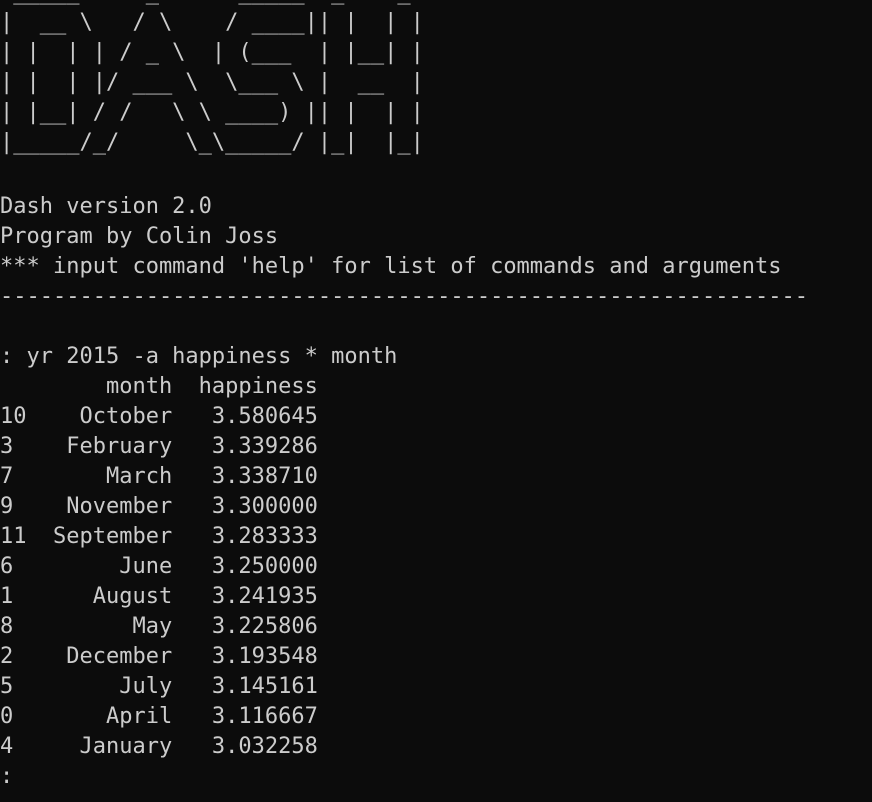 Image resolution: width=872 pixels, height=802 pixels. What do you see at coordinates (212, 4) in the screenshot?
I see `banner-line: _____ _ _____ _ _` at bounding box center [212, 4].